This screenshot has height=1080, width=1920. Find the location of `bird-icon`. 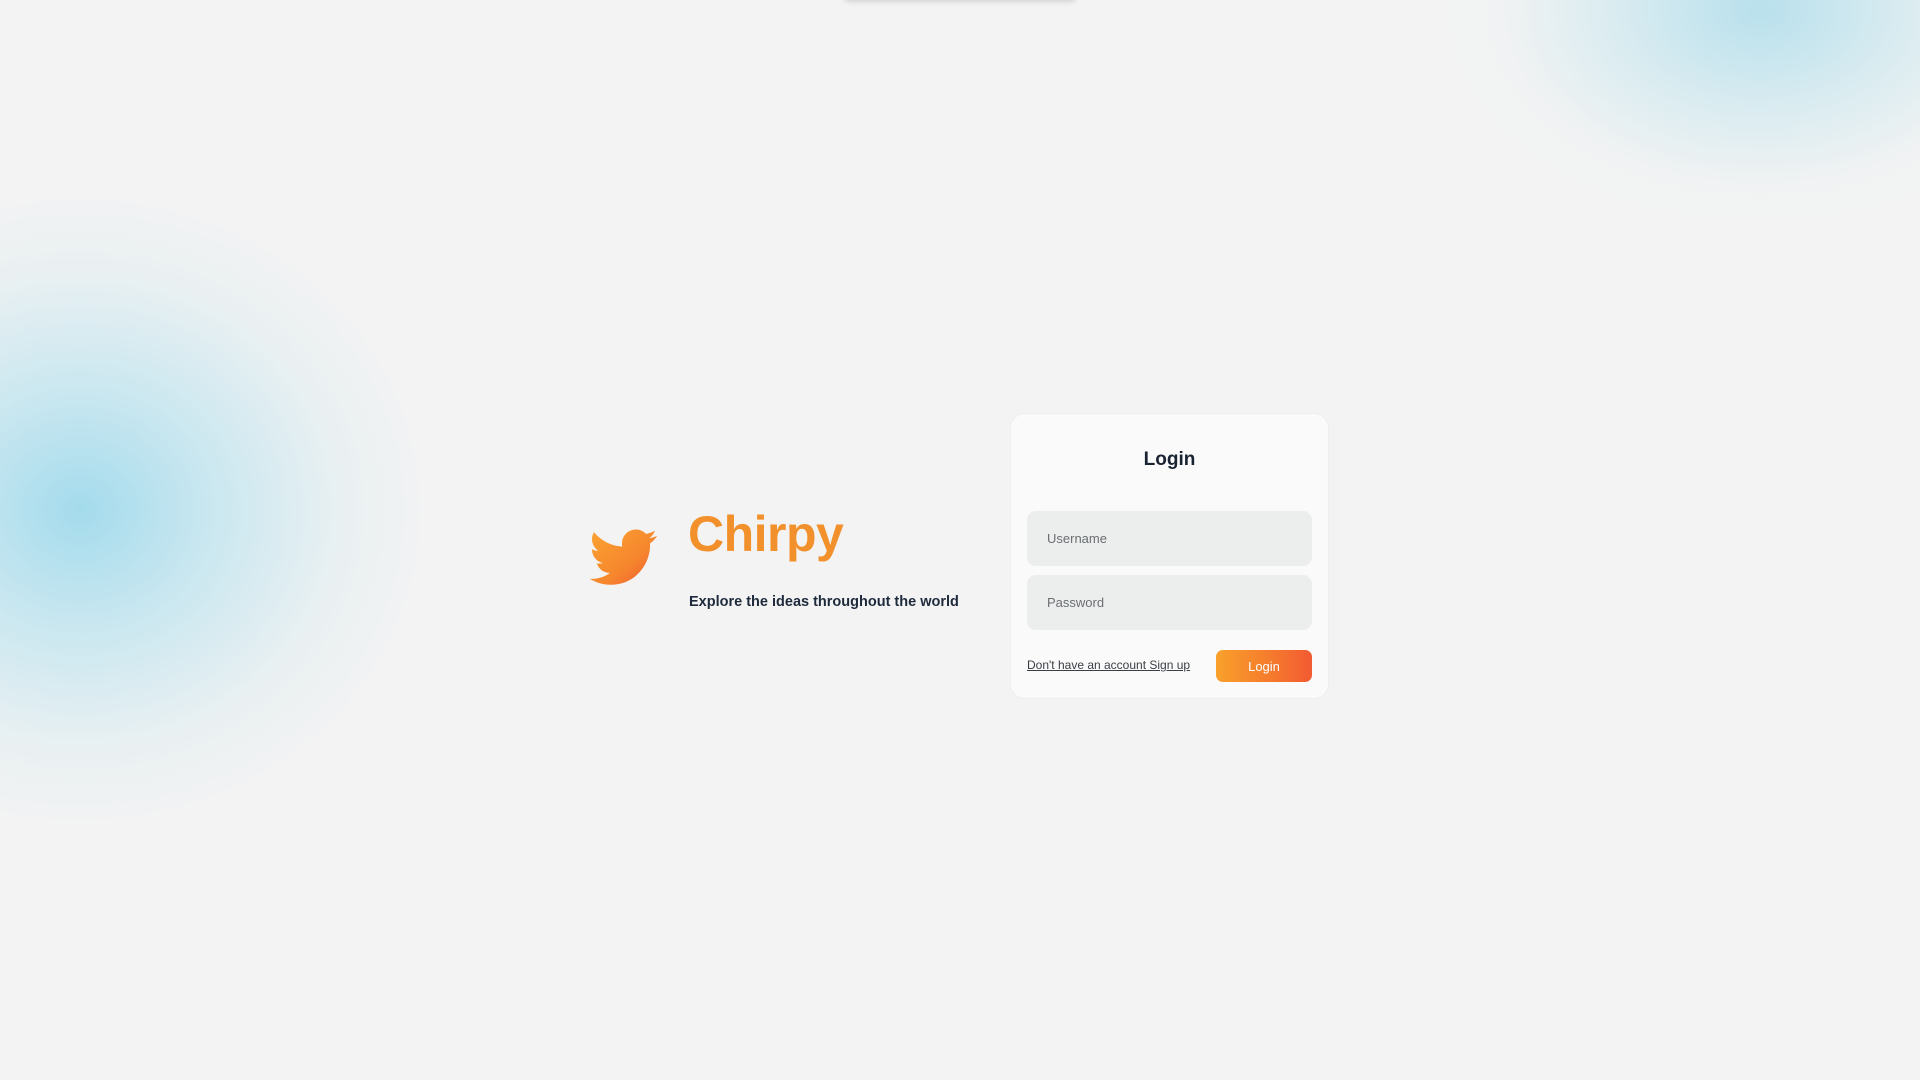

bird-icon is located at coordinates (624, 557).